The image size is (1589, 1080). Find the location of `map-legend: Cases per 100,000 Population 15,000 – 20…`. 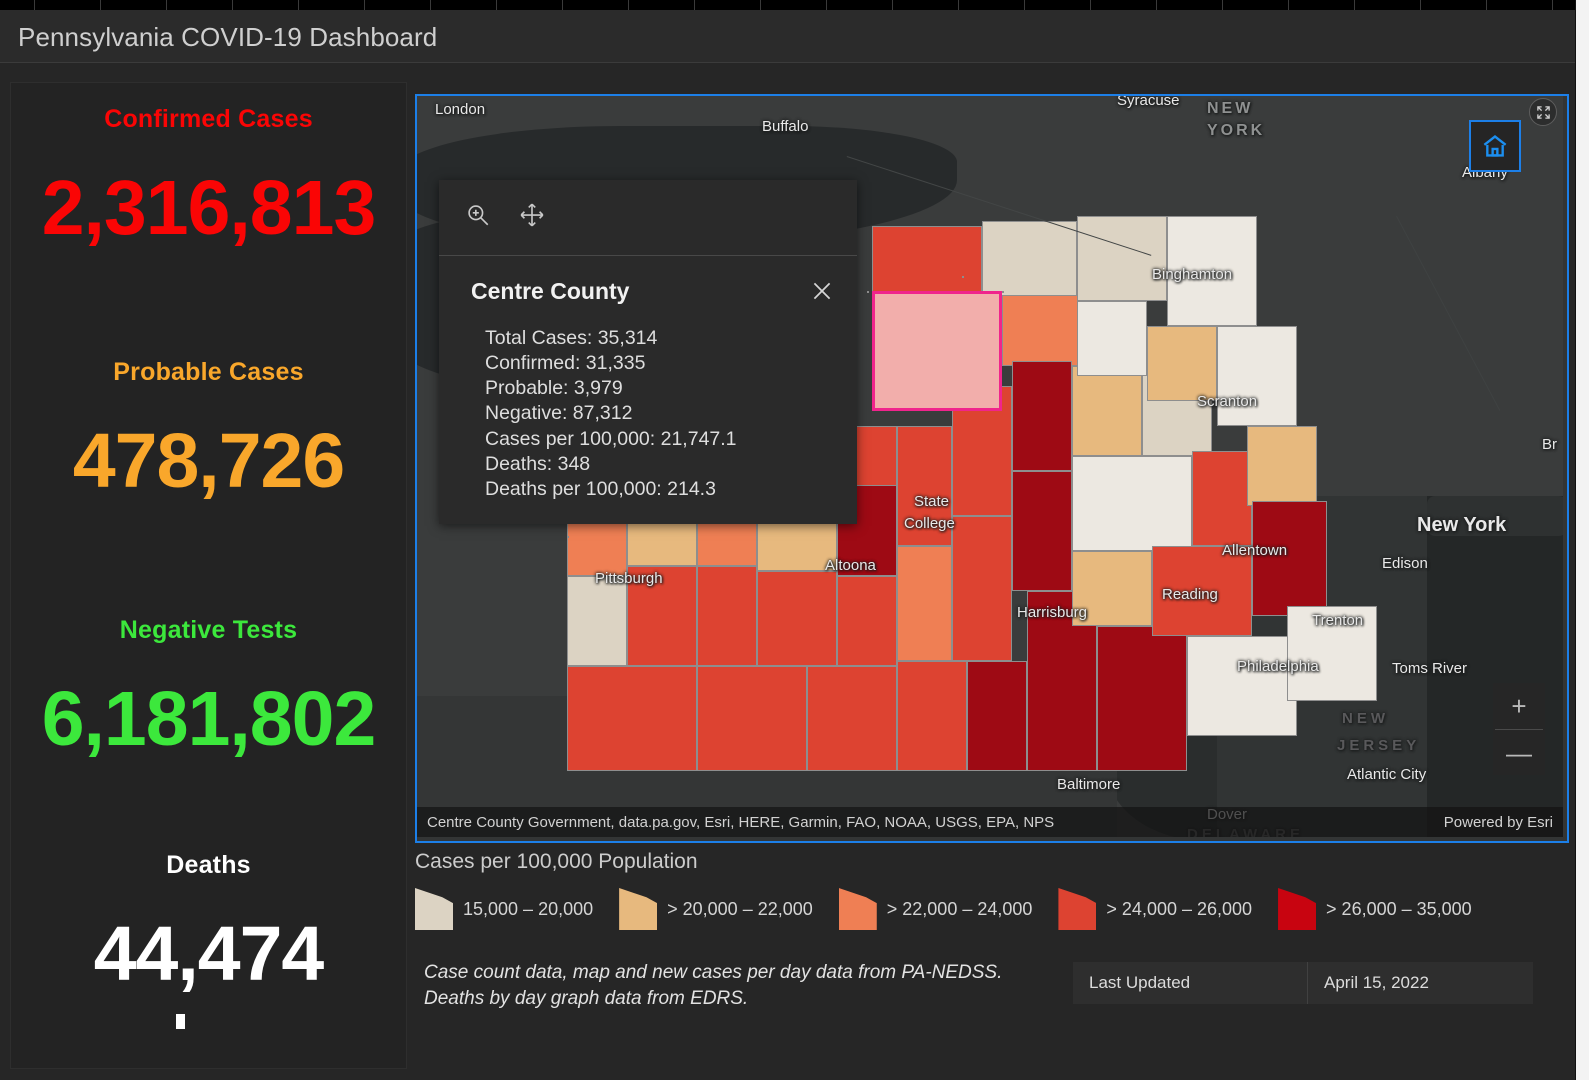

map-legend: Cases per 100,000 Population 15,000 – 20… is located at coordinates (990, 890).